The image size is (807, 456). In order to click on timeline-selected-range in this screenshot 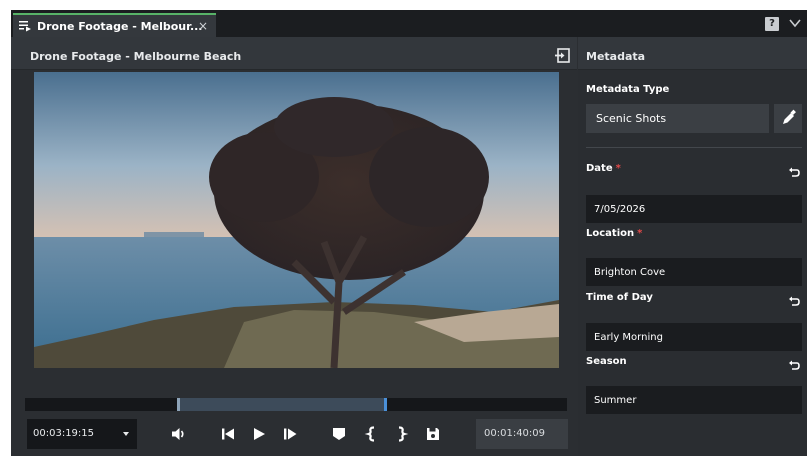, I will do `click(282, 404)`.